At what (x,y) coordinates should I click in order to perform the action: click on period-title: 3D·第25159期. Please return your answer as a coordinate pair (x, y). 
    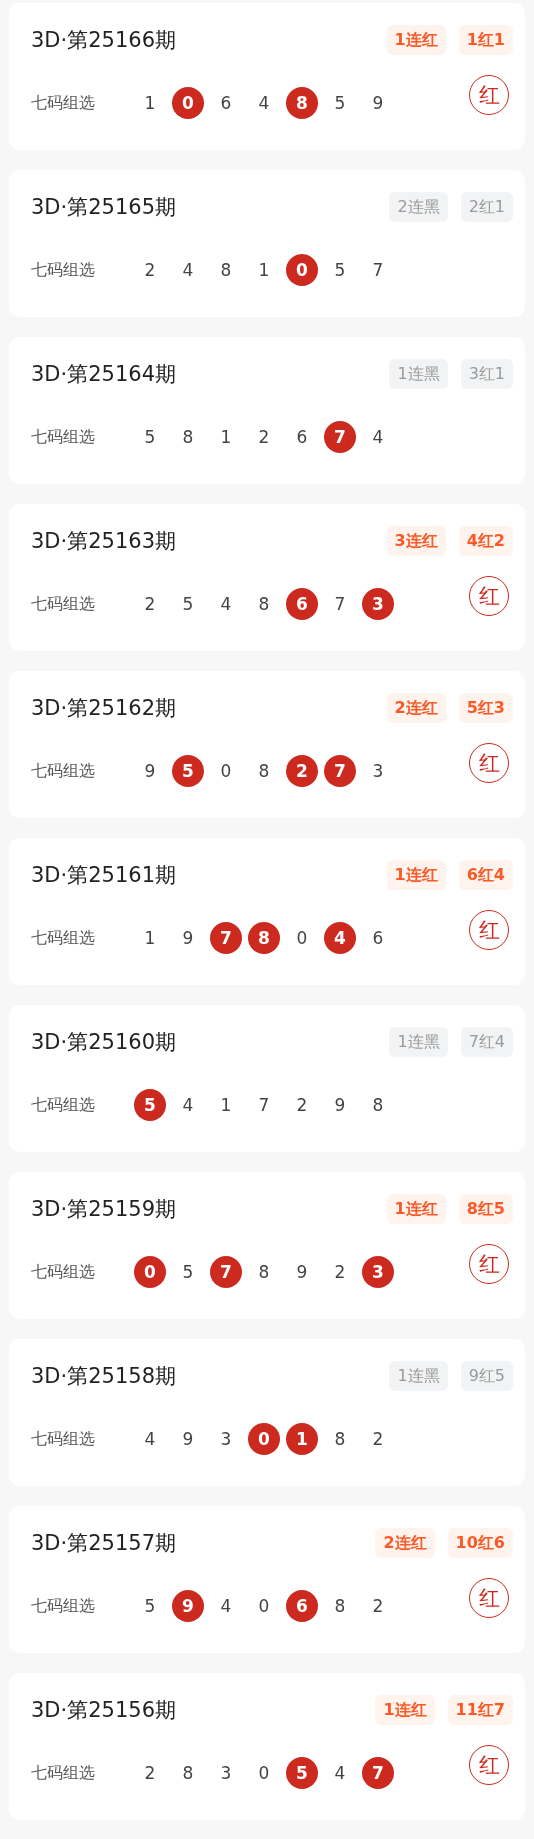
    Looking at the image, I should click on (103, 1209).